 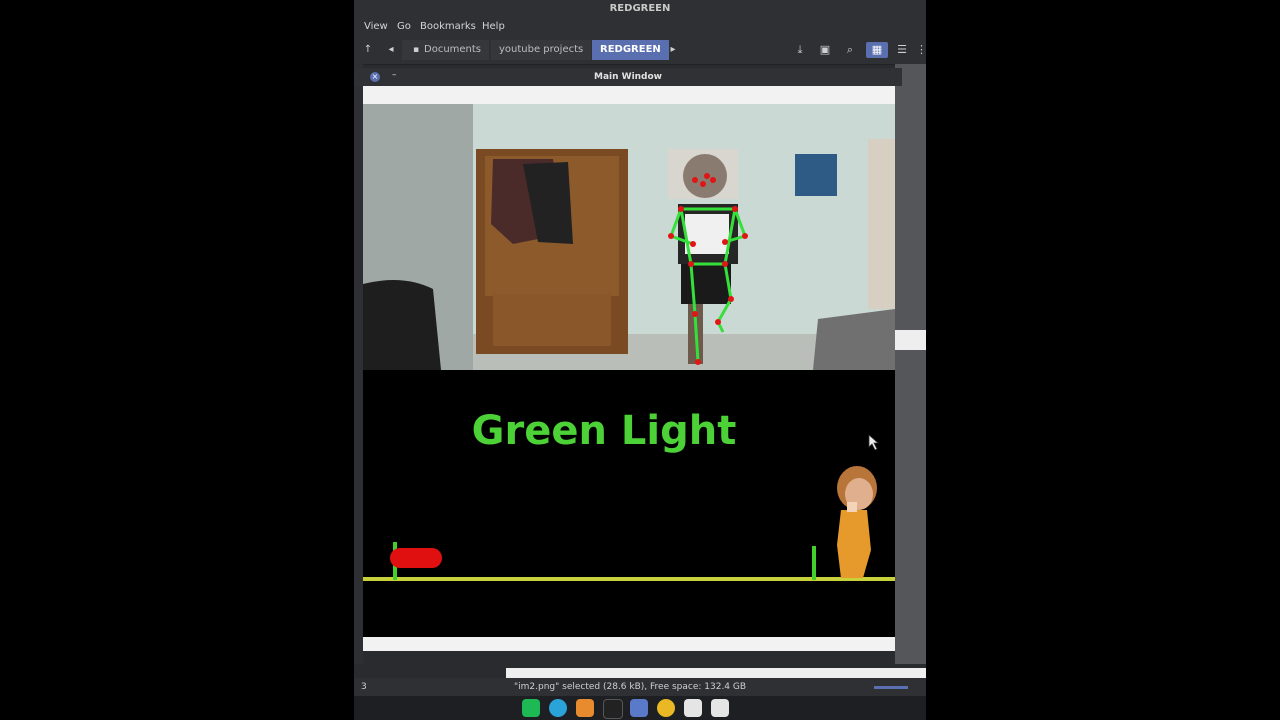 I want to click on breadcrumb-youtube-projects: youtube projects, so click(x=541, y=50).